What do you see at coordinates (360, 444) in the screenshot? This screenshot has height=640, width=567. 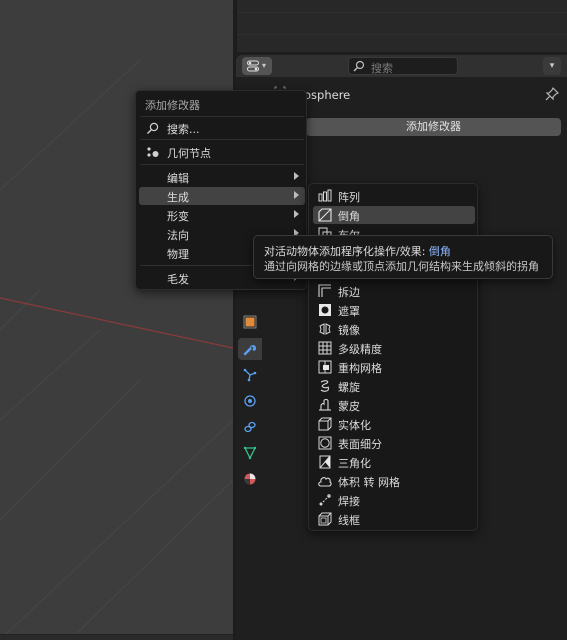 I see `menu-item-label: 表面细分` at bounding box center [360, 444].